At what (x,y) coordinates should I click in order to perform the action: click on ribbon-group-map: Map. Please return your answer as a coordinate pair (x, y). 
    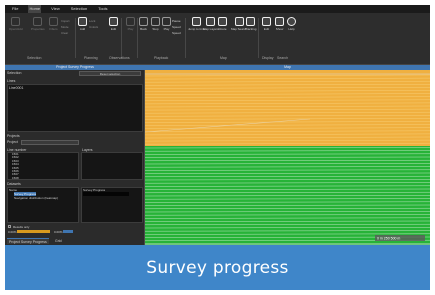
    Looking at the image, I should click on (223, 58).